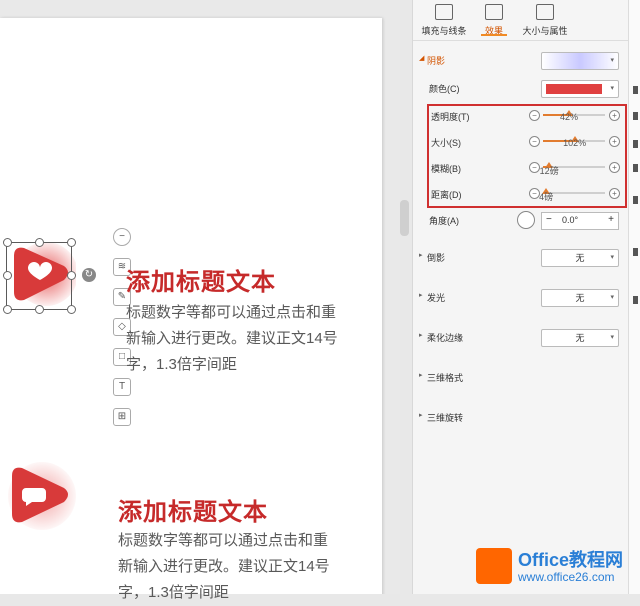 The width and height of the screenshot is (640, 606). What do you see at coordinates (572, 195) in the screenshot?
I see `distance-slider: 4磅` at bounding box center [572, 195].